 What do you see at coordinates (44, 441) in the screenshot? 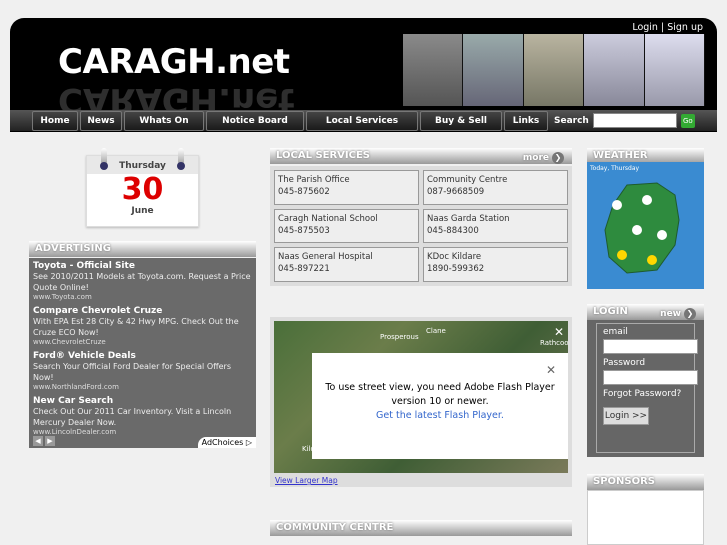
I see `ad-pager: ◀ ▶` at bounding box center [44, 441].